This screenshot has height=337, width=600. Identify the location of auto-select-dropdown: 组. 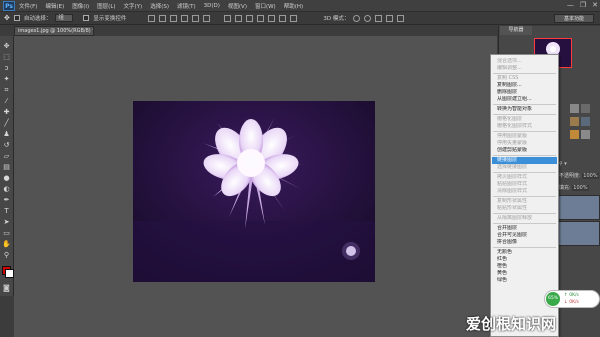
(64, 18).